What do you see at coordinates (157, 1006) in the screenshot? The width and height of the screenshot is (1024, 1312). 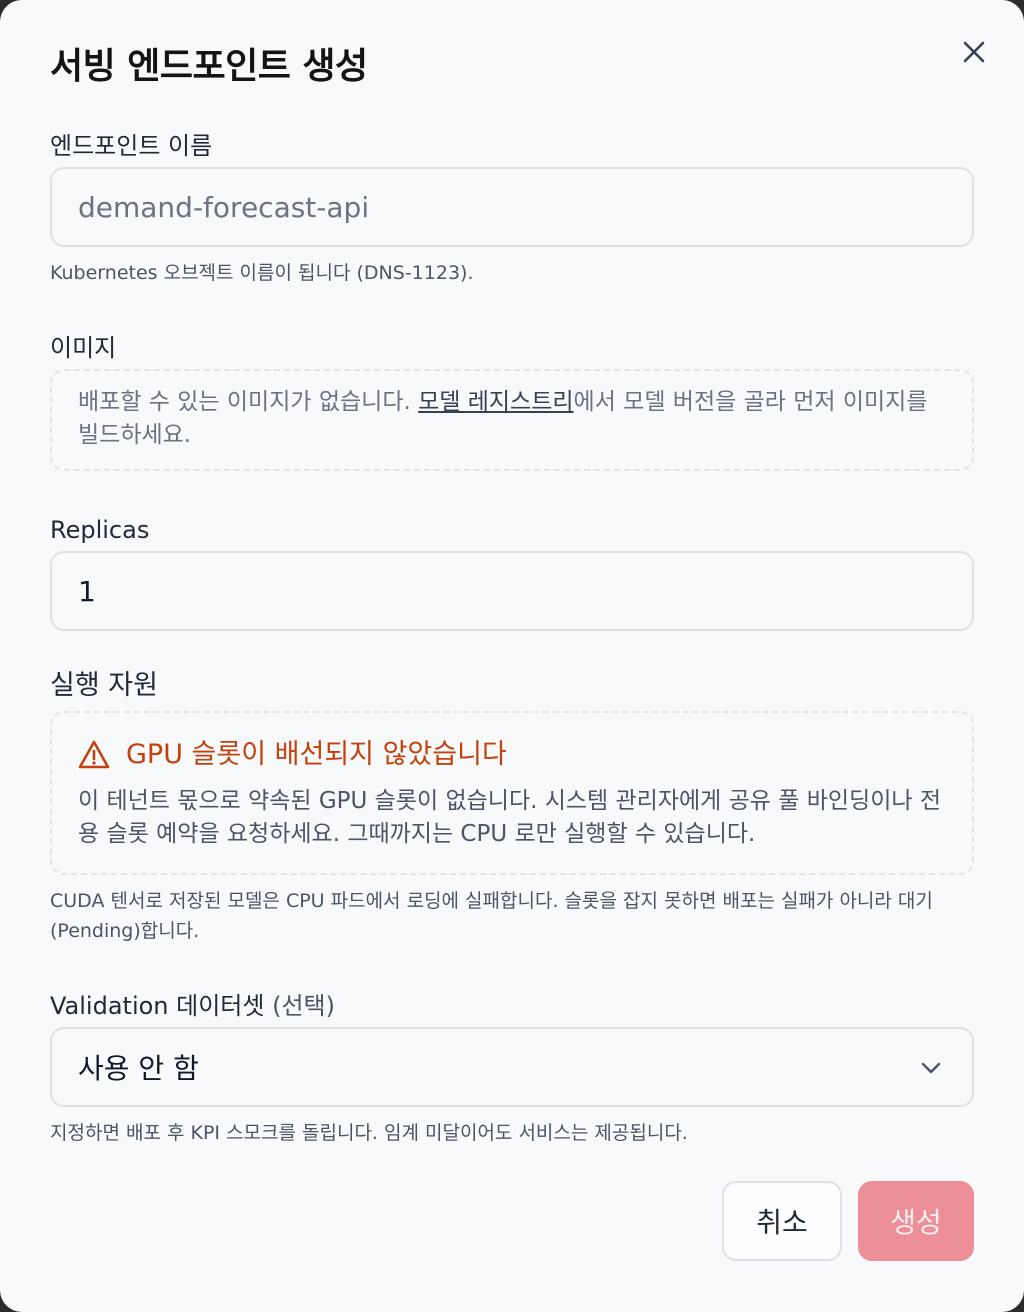 I see `validation-label-text: Validation 데이터셋` at bounding box center [157, 1006].